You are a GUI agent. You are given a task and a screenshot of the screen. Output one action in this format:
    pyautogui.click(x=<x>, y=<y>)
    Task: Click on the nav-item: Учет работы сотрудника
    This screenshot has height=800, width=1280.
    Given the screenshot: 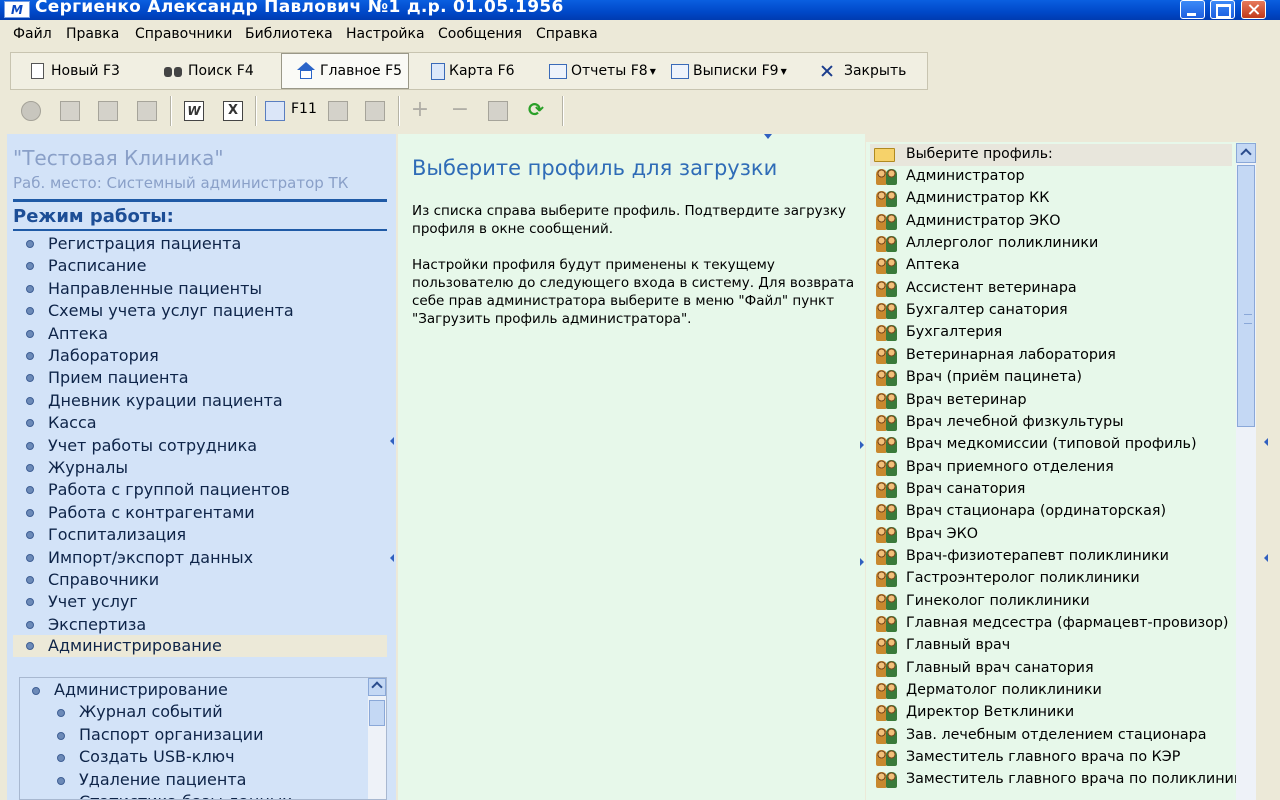 What is the action you would take?
    pyautogui.click(x=200, y=446)
    